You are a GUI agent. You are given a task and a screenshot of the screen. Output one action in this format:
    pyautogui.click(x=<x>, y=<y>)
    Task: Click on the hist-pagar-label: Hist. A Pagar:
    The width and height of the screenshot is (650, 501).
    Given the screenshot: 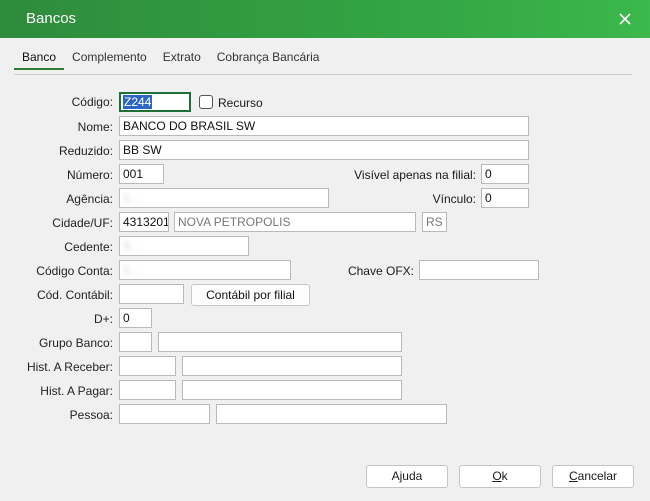 What is the action you would take?
    pyautogui.click(x=76, y=391)
    